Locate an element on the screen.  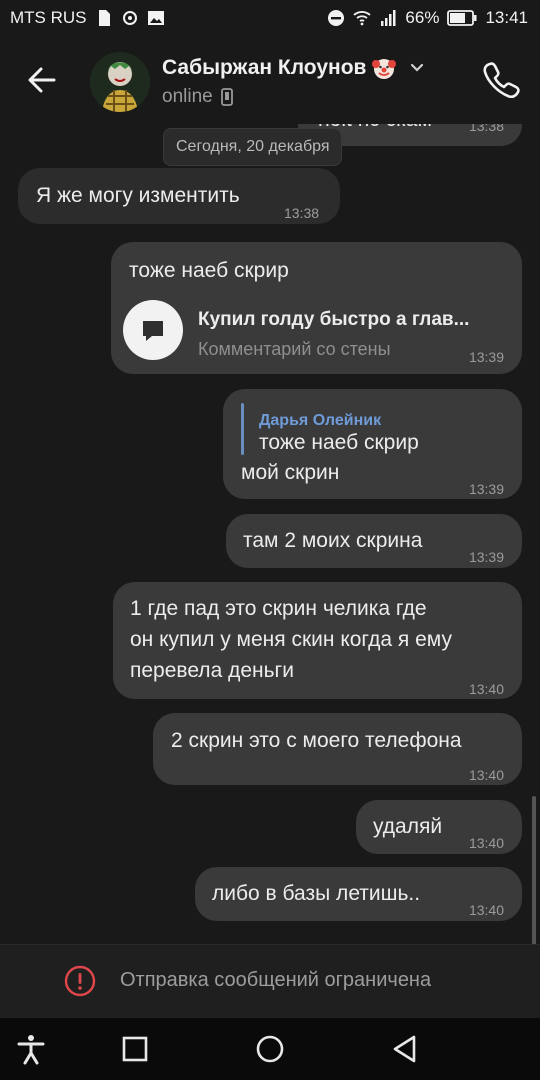
message-bubble: Я же могу изментить 13:38 is located at coordinates (179, 196).